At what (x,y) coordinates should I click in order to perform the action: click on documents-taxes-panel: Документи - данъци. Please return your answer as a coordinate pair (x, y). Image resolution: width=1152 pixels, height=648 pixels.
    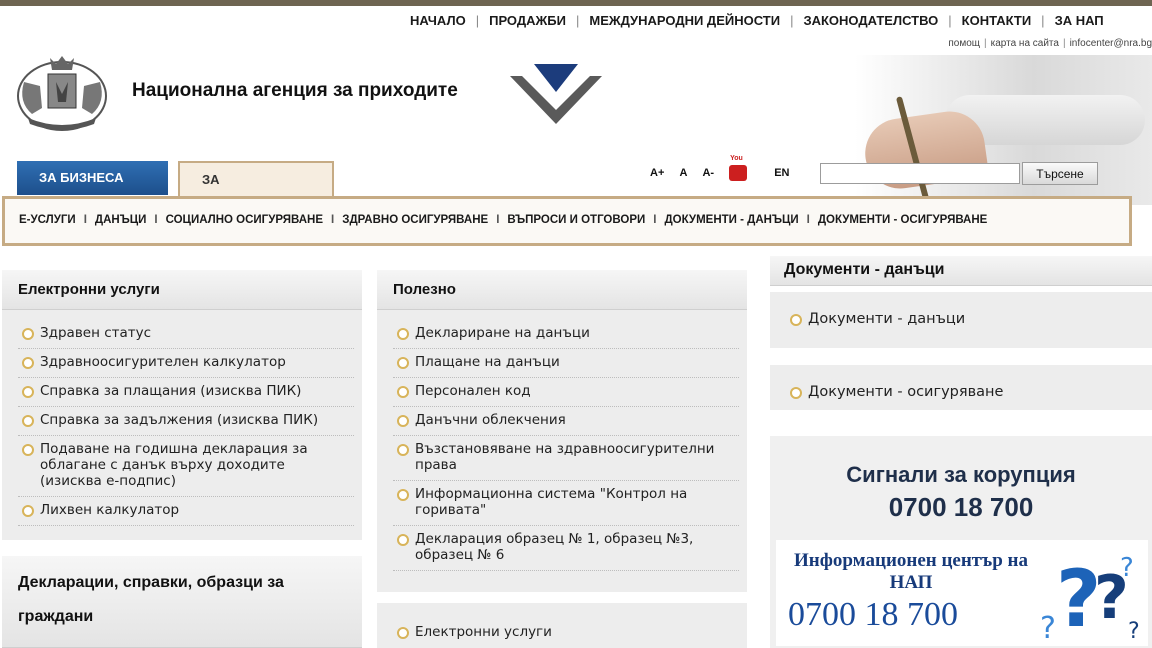
    Looking at the image, I should click on (961, 320).